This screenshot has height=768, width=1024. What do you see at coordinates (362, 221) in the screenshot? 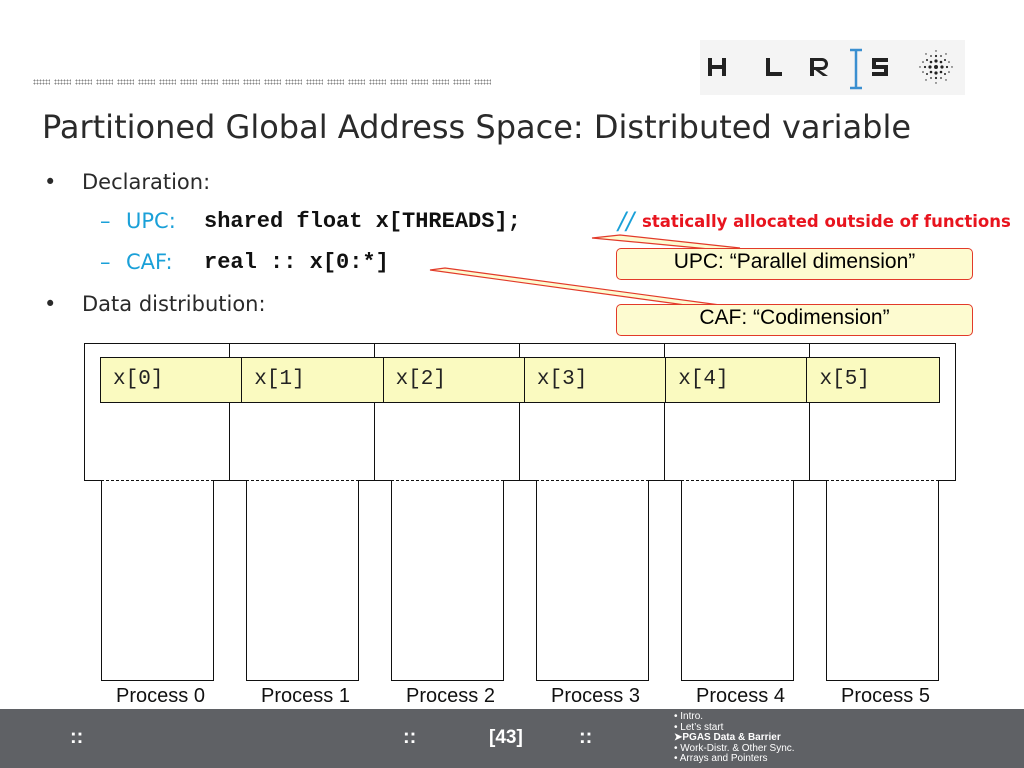
I see `upc-code: shared float x[THREADS];` at bounding box center [362, 221].